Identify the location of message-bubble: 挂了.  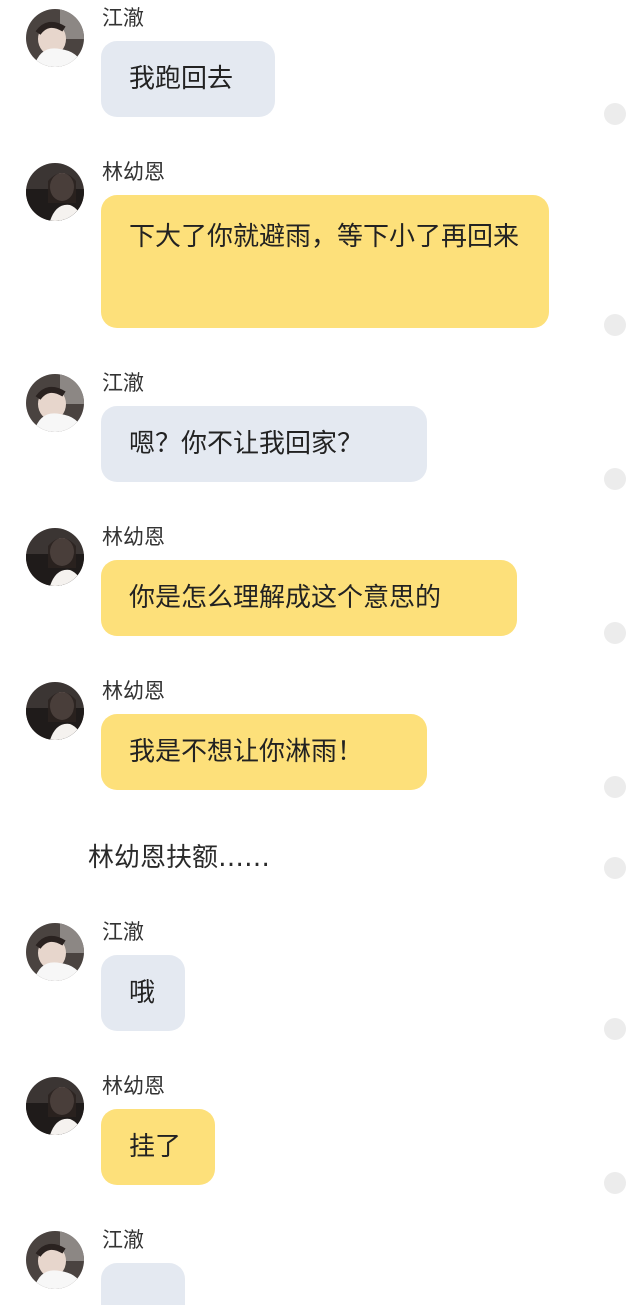
(158, 1147).